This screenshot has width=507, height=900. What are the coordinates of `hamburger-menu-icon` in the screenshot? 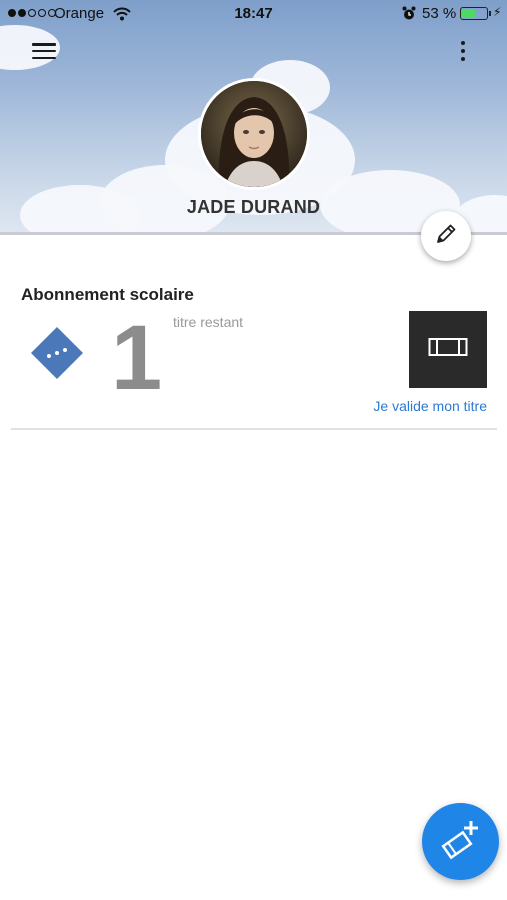 It's located at (44, 51).